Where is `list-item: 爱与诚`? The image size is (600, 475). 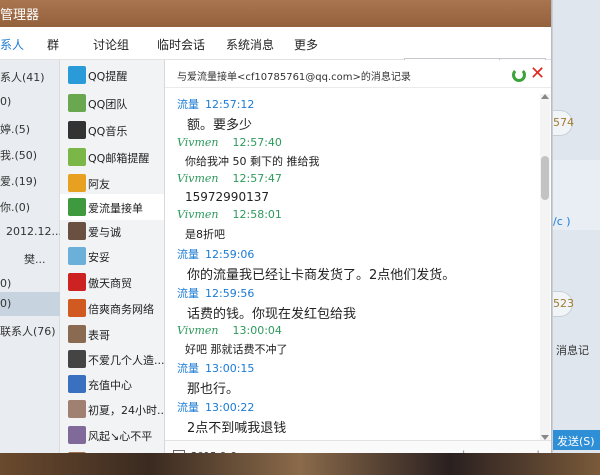
list-item: 爱与诚 is located at coordinates (112, 231).